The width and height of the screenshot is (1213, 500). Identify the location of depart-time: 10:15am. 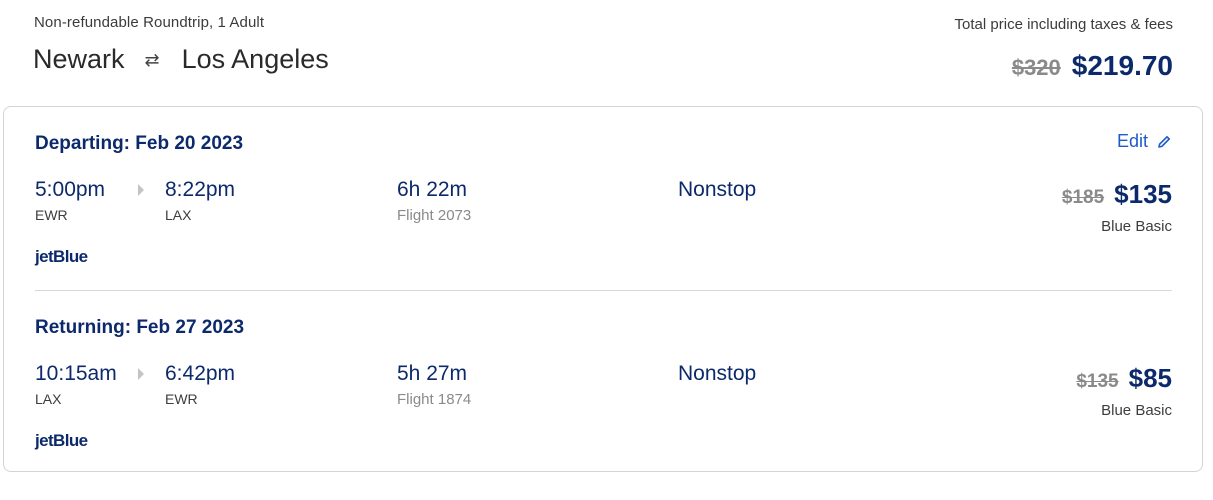
(76, 373).